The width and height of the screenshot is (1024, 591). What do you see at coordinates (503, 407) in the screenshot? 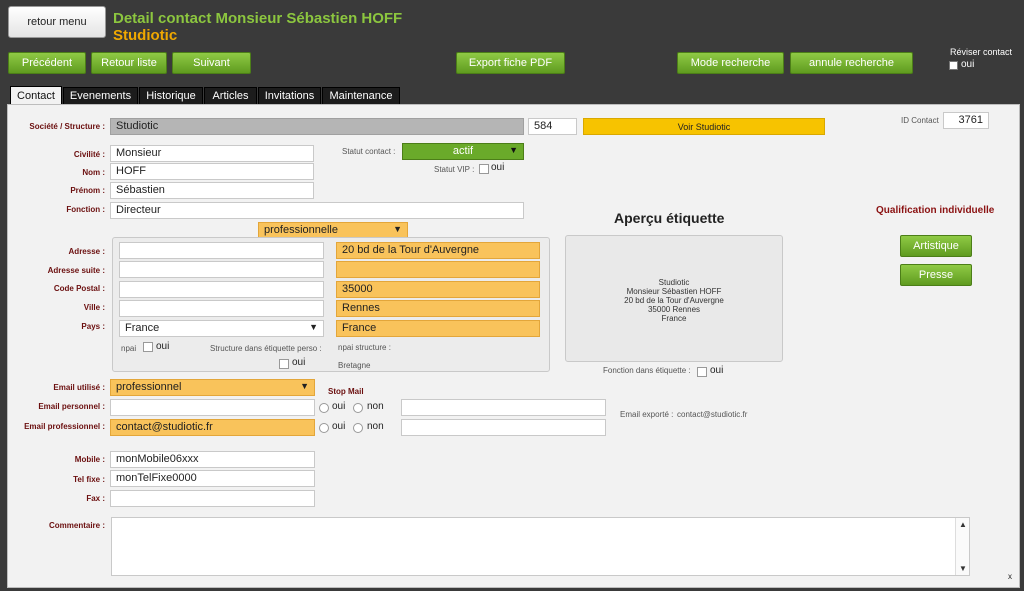
I see `stop-mail-personnel-field` at bounding box center [503, 407].